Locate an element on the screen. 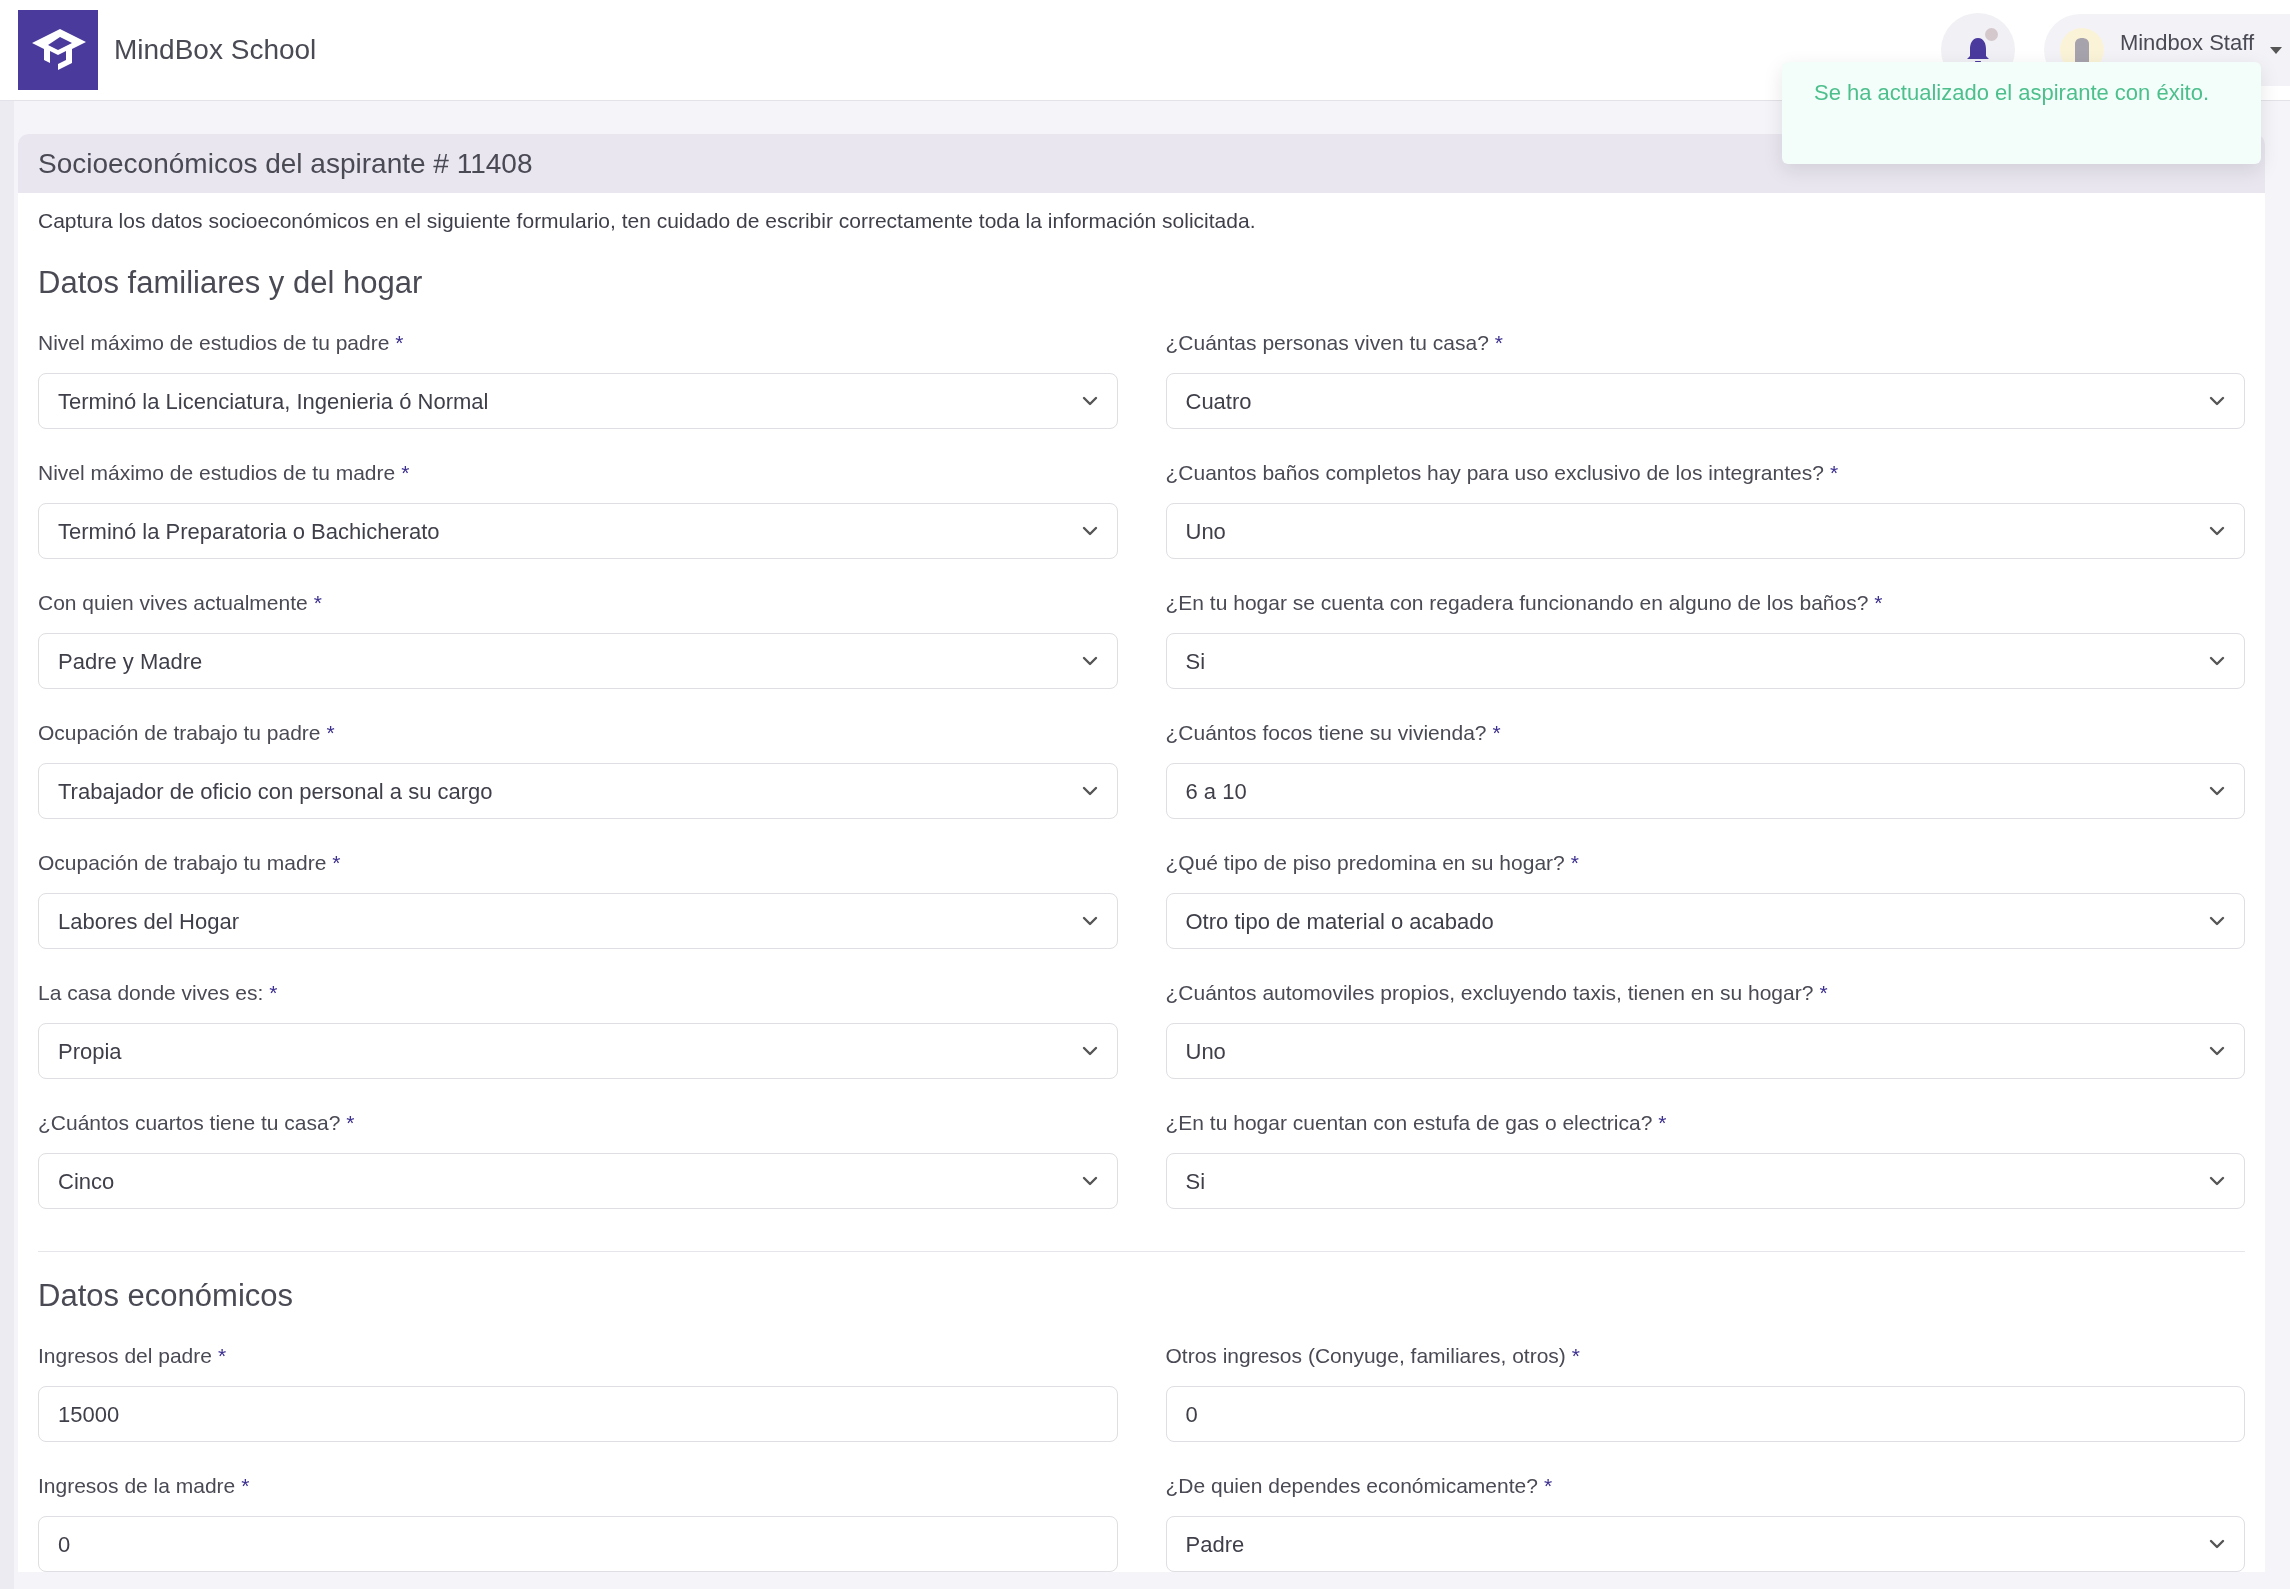 This screenshot has height=1589, width=2290. field-label: ¿De quien dependes económicamente? * is located at coordinates (1359, 1486).